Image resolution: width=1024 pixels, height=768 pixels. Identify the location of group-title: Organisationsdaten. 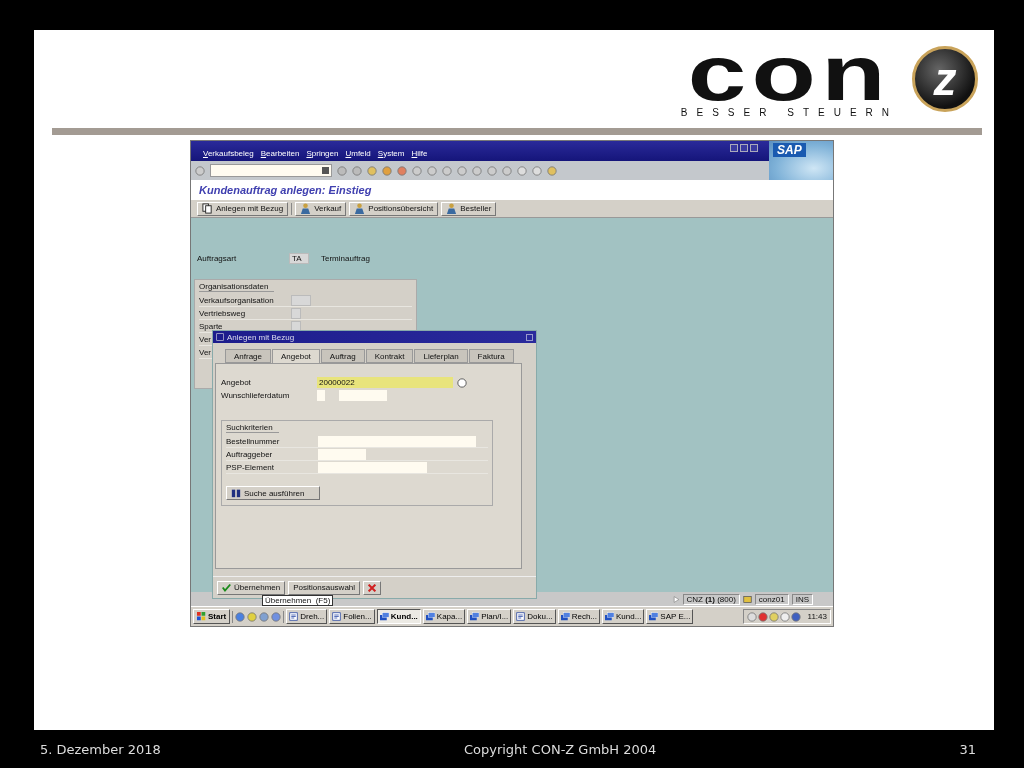
(237, 287).